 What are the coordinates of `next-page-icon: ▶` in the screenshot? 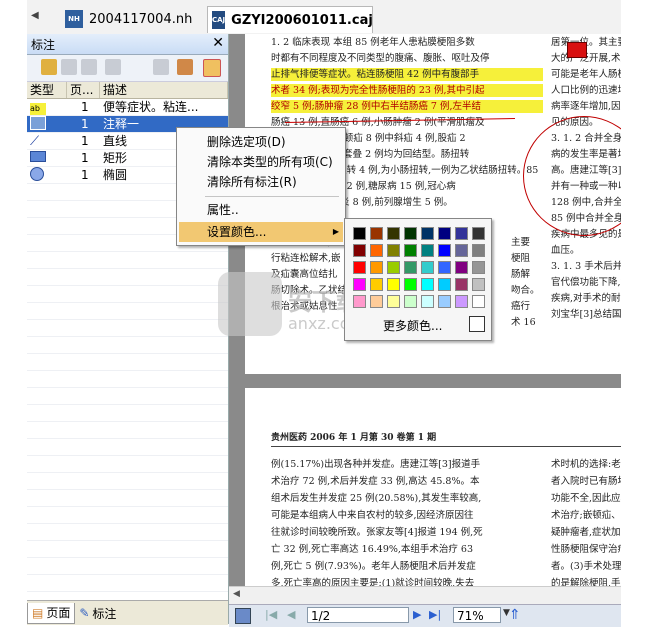 It's located at (417, 614).